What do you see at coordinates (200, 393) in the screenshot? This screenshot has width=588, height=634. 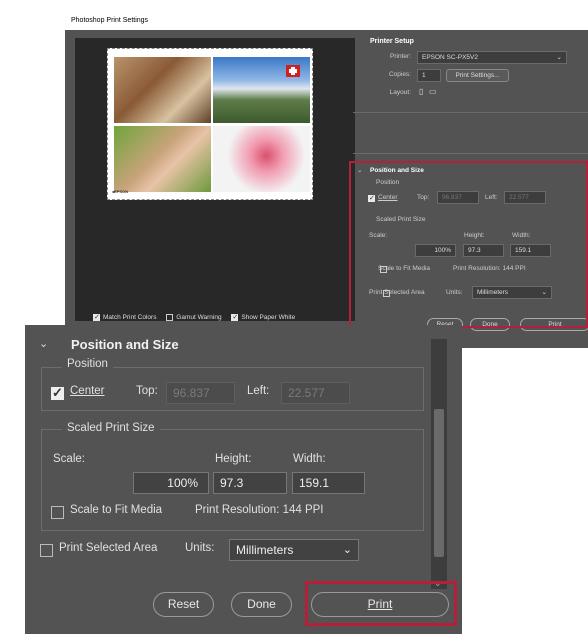 I see `top-input: 96.837` at bounding box center [200, 393].